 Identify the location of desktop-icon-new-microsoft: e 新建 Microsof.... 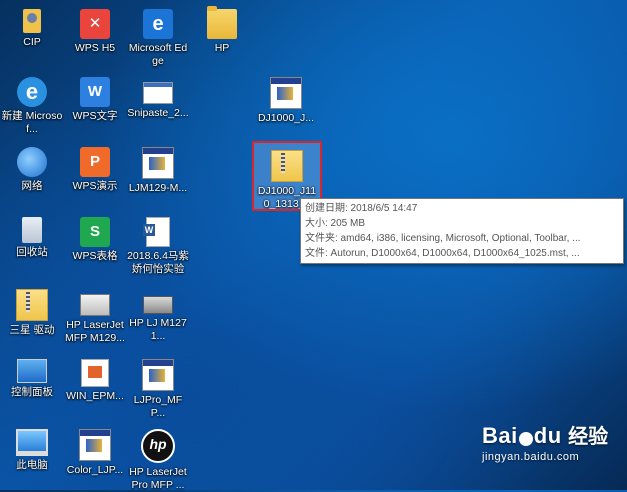
(32, 103).